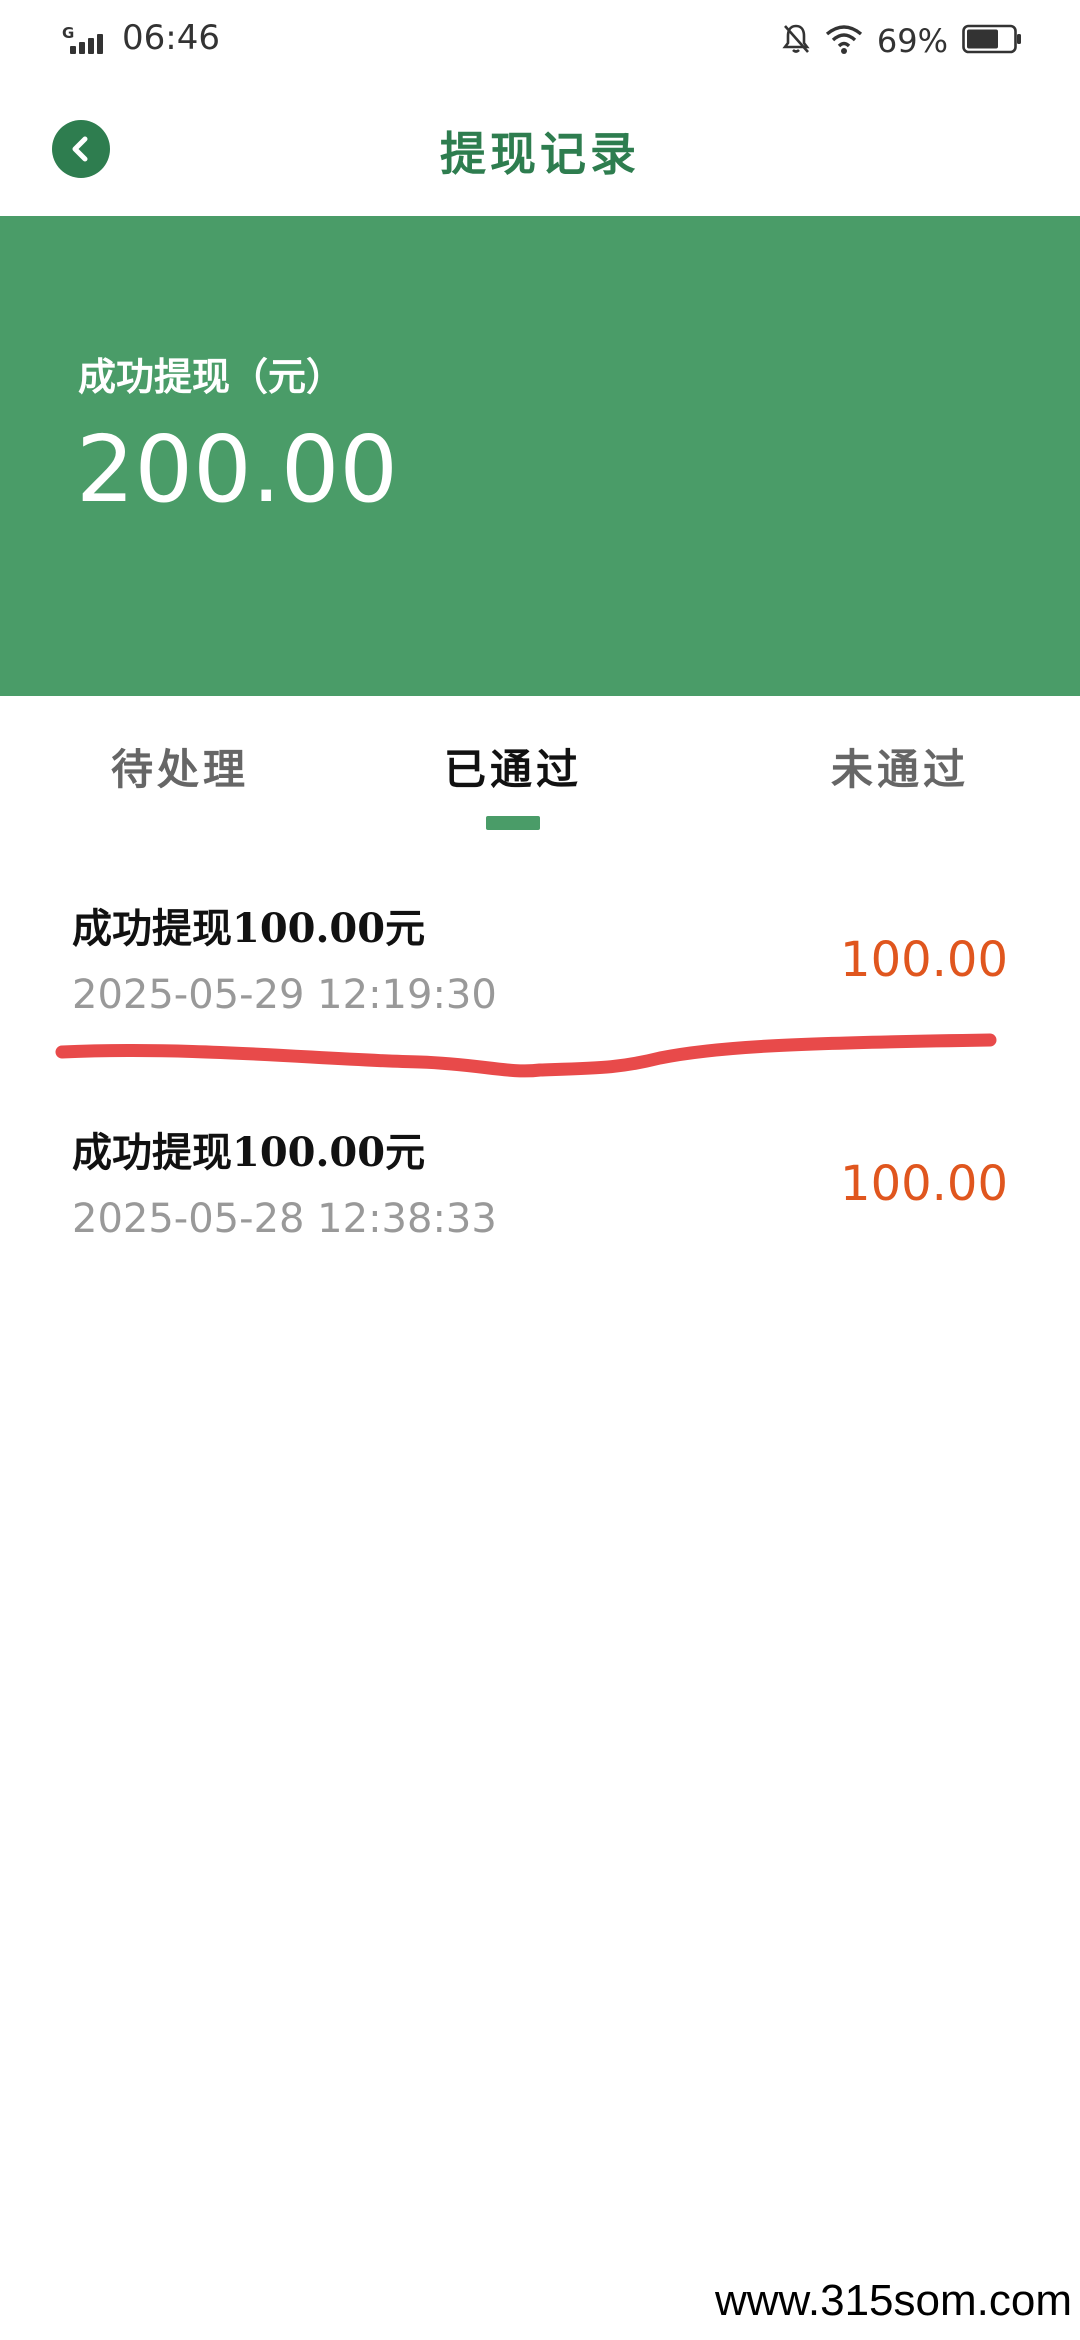  Describe the element at coordinates (237, 469) in the screenshot. I see `summary-amount: 200.00` at that location.